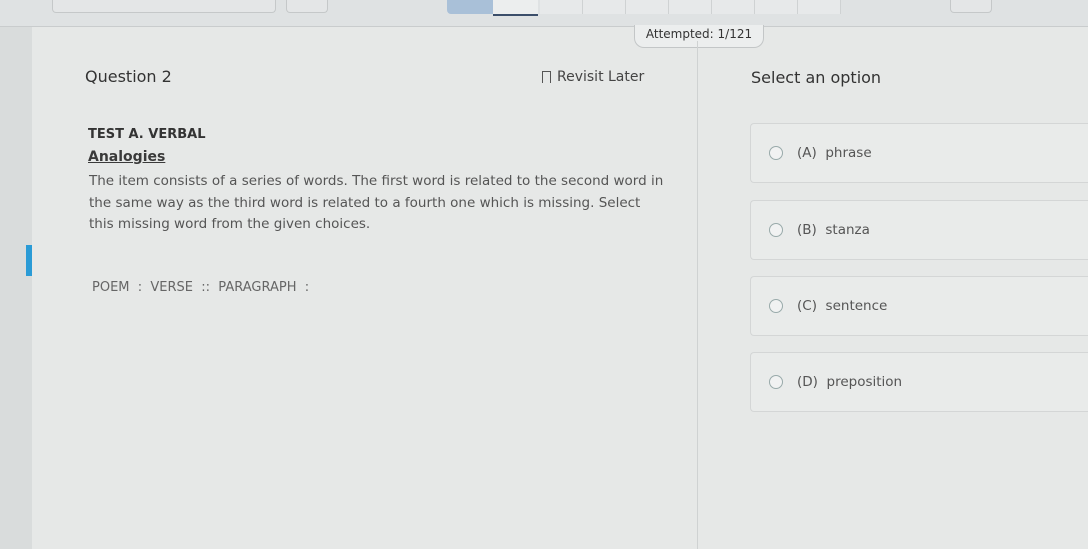 The height and width of the screenshot is (549, 1088). I want to click on revisit-label: Revisit Later, so click(601, 77).